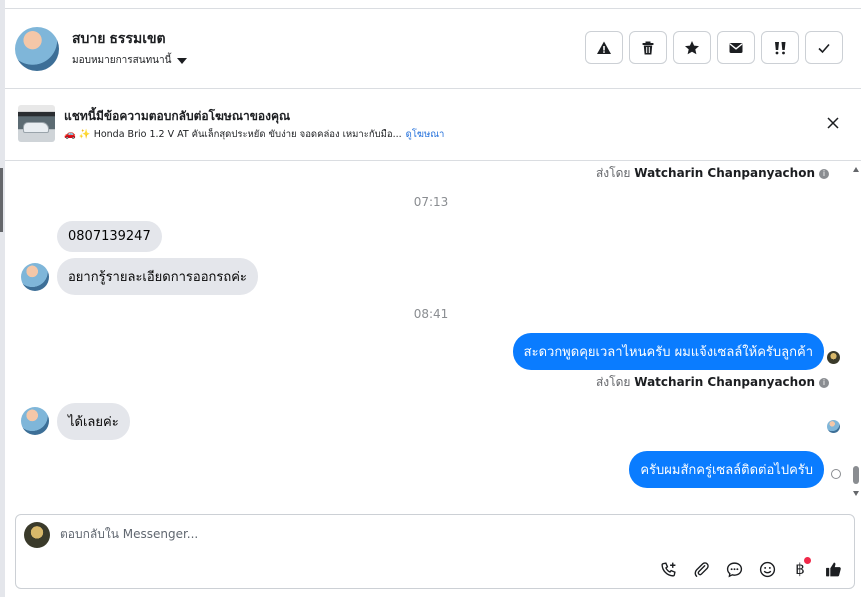 The image size is (861, 597). What do you see at coordinates (856, 333) in the screenshot?
I see `thread-scrollbar` at bounding box center [856, 333].